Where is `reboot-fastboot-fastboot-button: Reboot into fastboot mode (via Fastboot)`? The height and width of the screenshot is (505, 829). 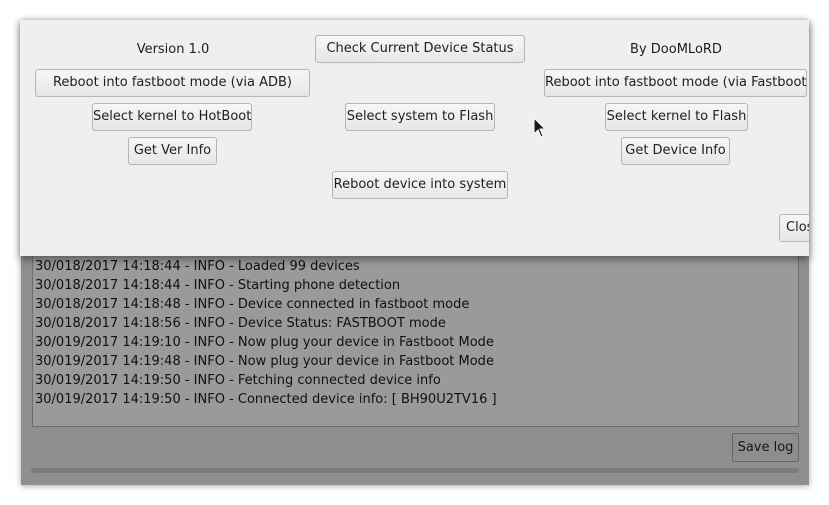
reboot-fastboot-fastboot-button: Reboot into fastboot mode (via Fastboot) is located at coordinates (675, 83).